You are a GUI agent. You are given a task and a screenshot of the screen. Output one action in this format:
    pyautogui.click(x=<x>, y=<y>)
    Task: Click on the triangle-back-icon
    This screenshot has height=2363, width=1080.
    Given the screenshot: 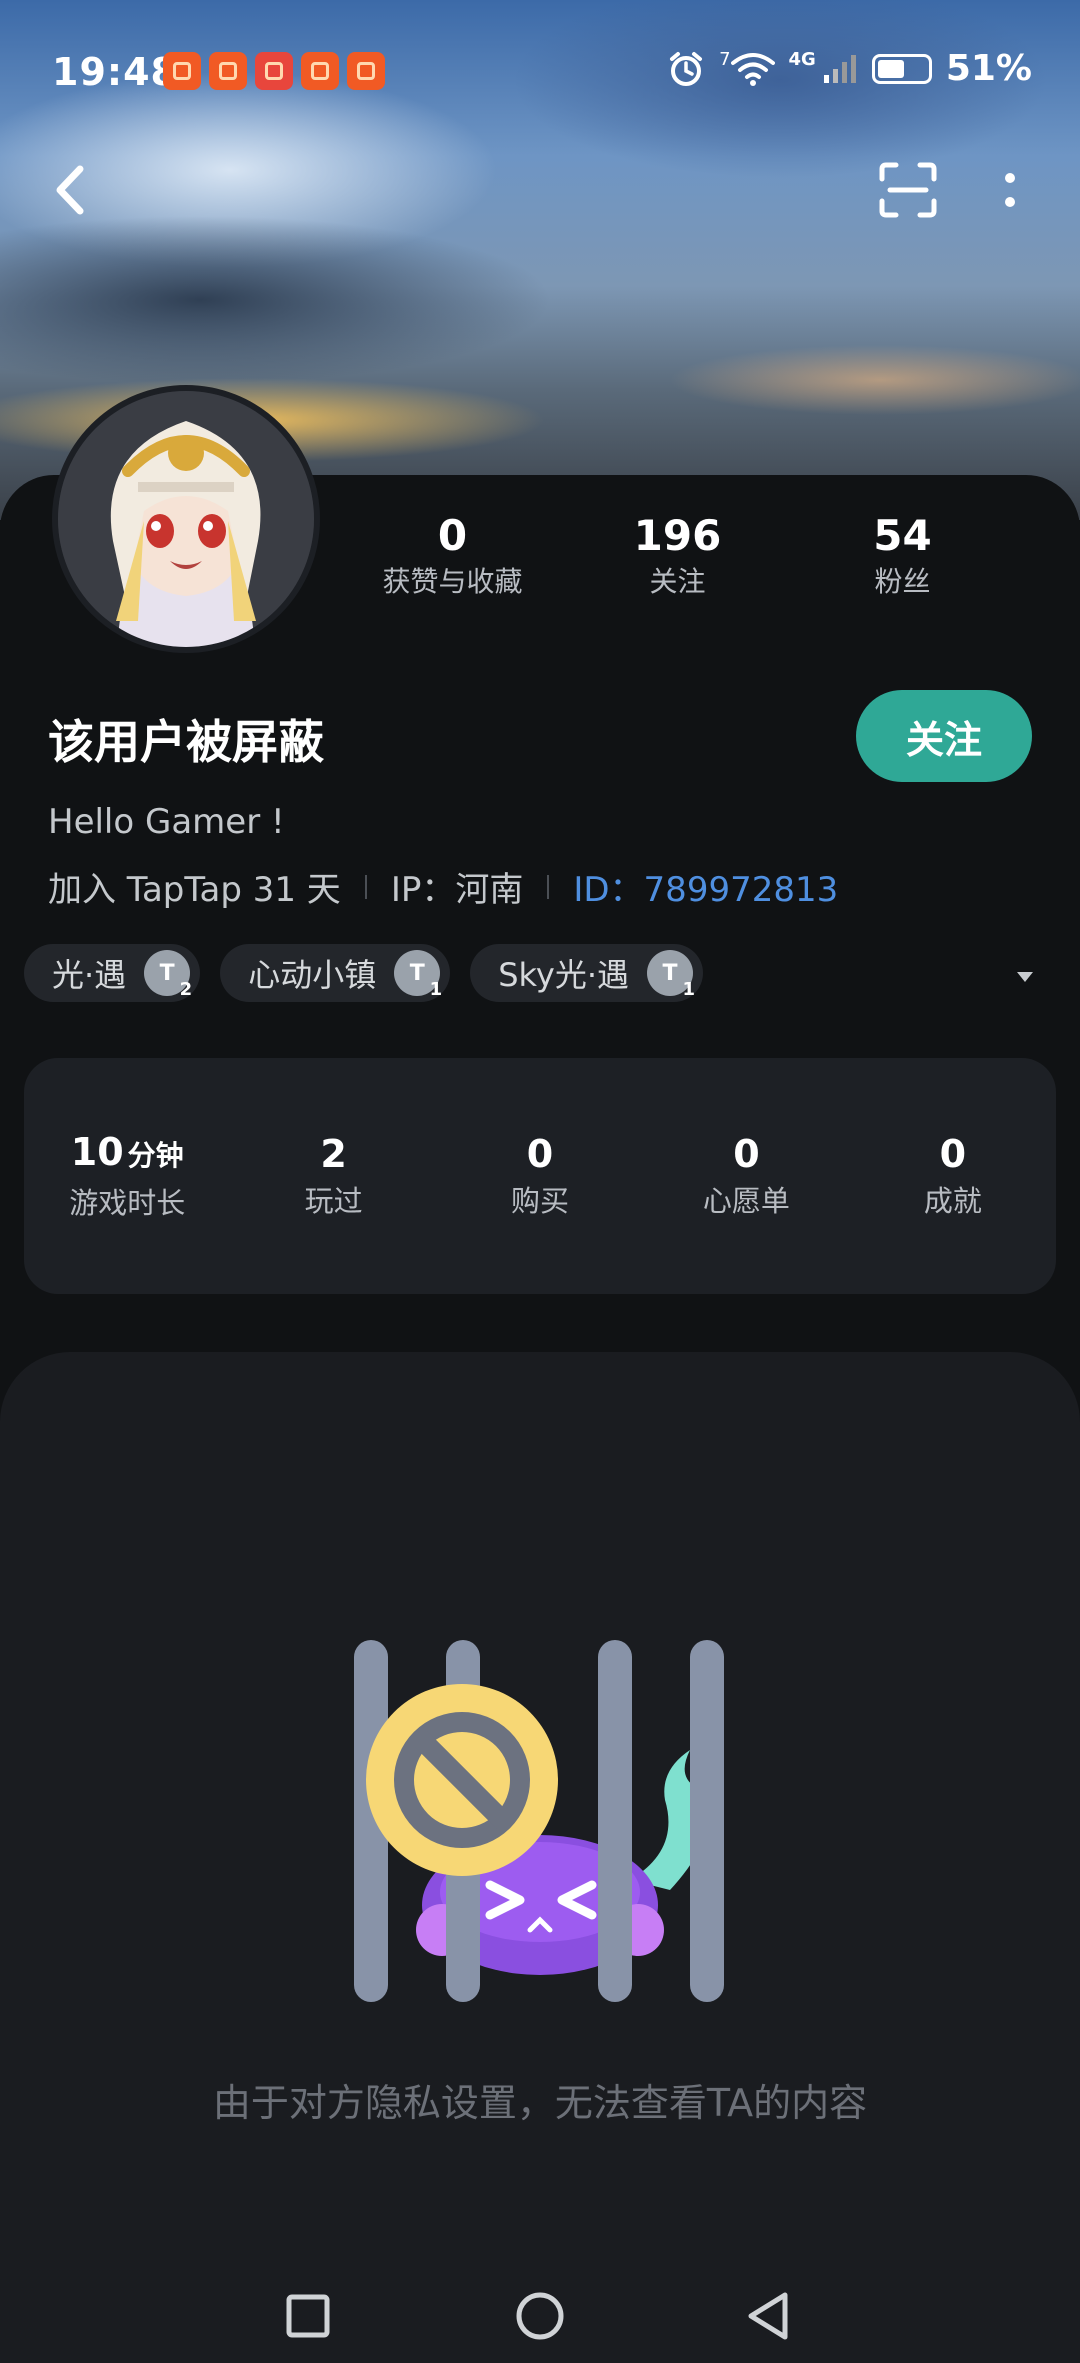 What is the action you would take?
    pyautogui.click(x=768, y=2316)
    